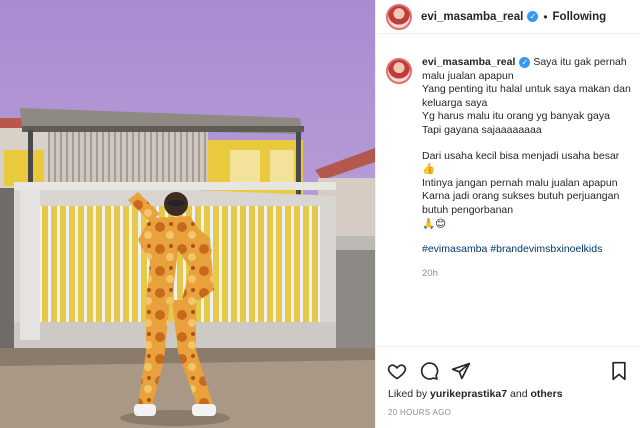 The width and height of the screenshot is (640, 428). I want to click on post-header: evi_masamba_real ✓ • Following, so click(508, 17).